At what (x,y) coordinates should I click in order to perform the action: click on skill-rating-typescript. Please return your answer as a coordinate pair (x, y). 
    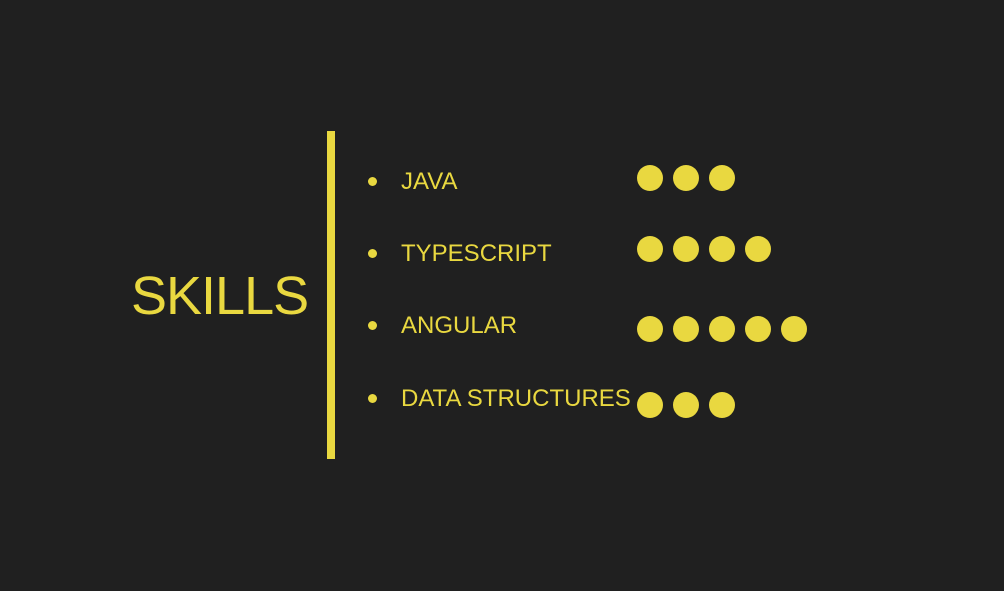
    Looking at the image, I should click on (704, 249).